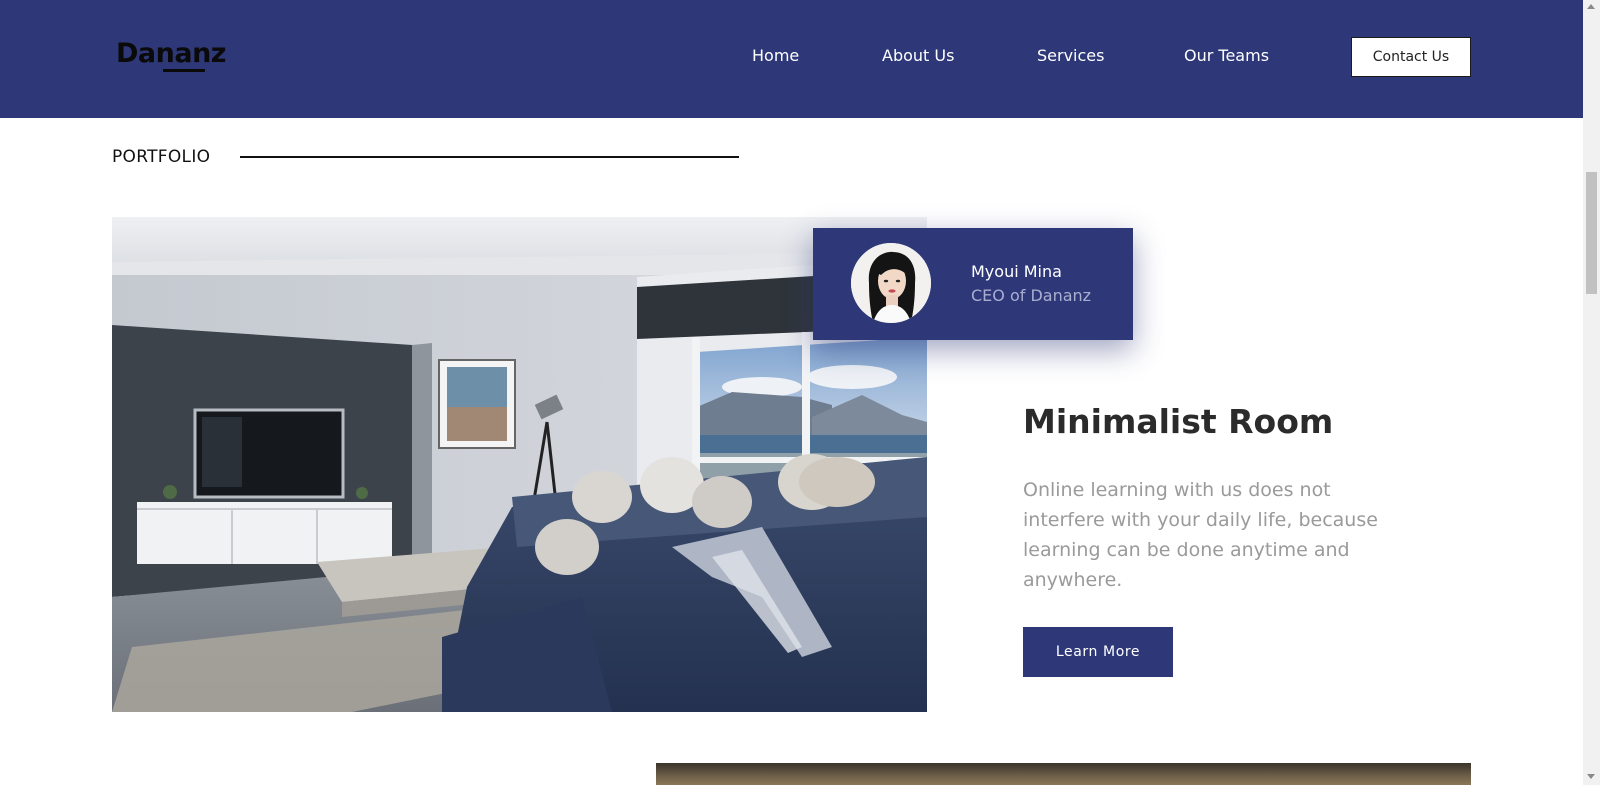  What do you see at coordinates (1411, 57) in the screenshot?
I see `contact-us-button: Contact Us` at bounding box center [1411, 57].